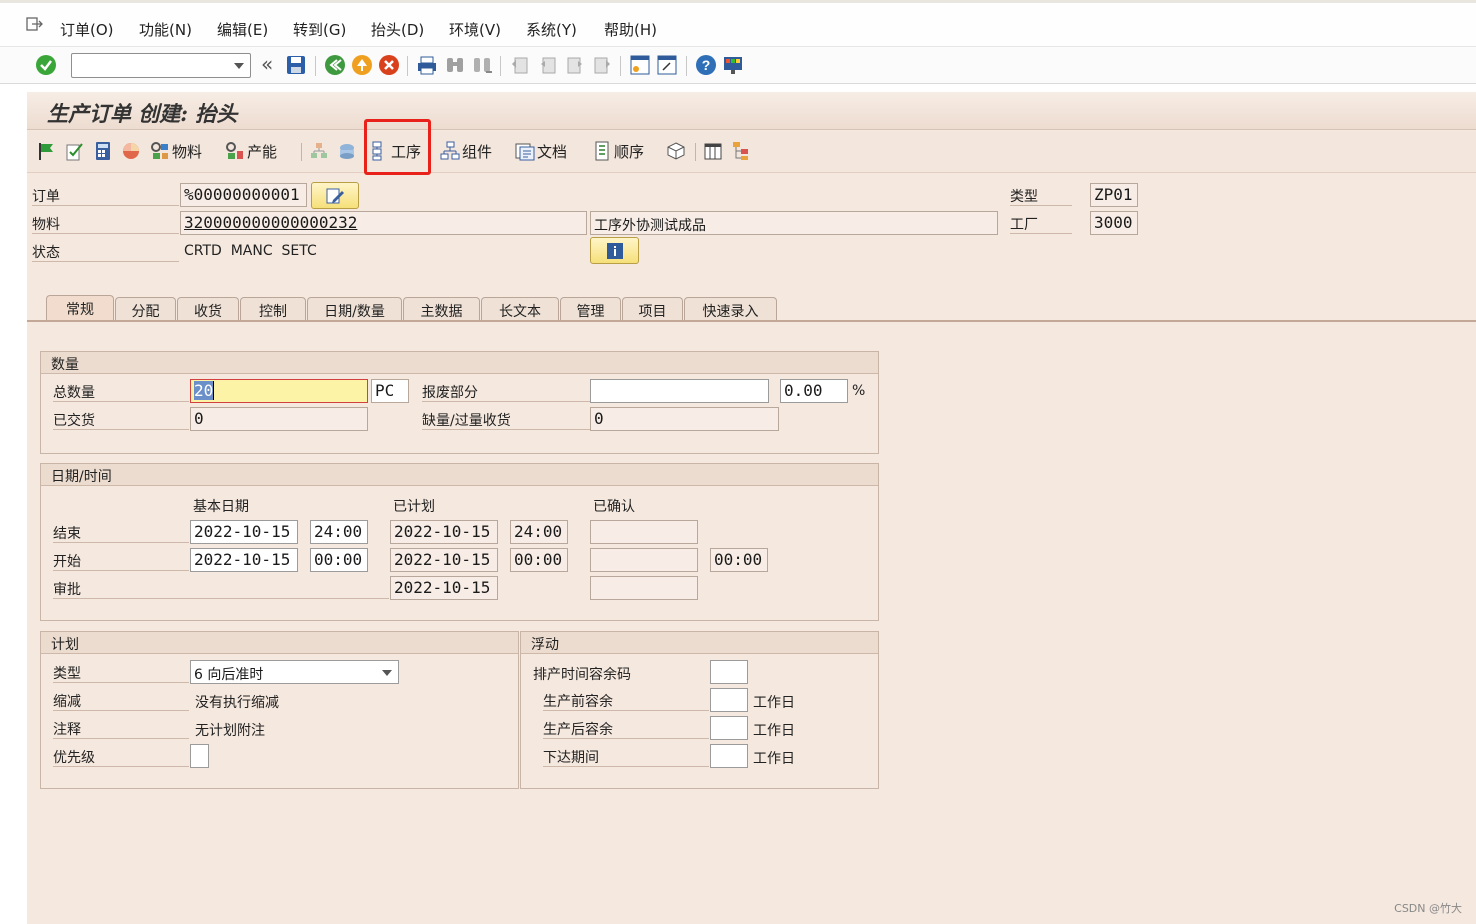 The width and height of the screenshot is (1476, 924). What do you see at coordinates (389, 65) in the screenshot?
I see `cancel-icon` at bounding box center [389, 65].